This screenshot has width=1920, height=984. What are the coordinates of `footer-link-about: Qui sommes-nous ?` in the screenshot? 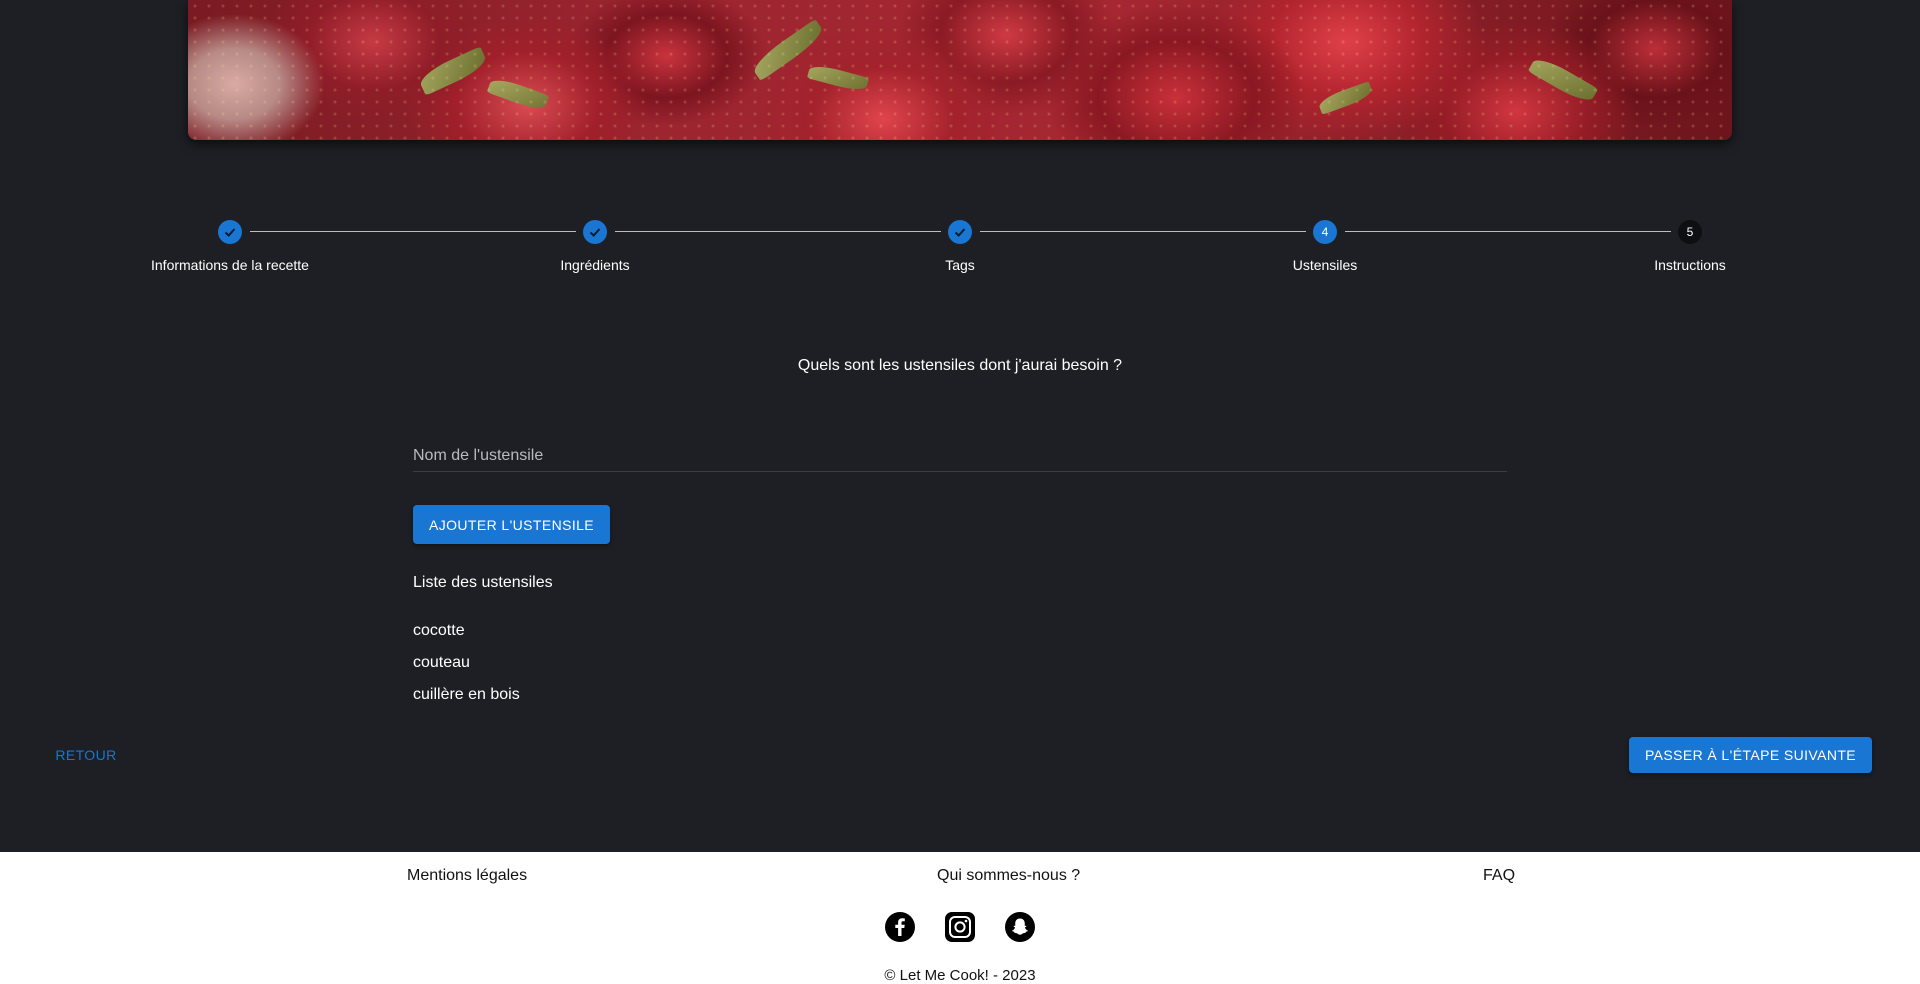 It's located at (1008, 876).